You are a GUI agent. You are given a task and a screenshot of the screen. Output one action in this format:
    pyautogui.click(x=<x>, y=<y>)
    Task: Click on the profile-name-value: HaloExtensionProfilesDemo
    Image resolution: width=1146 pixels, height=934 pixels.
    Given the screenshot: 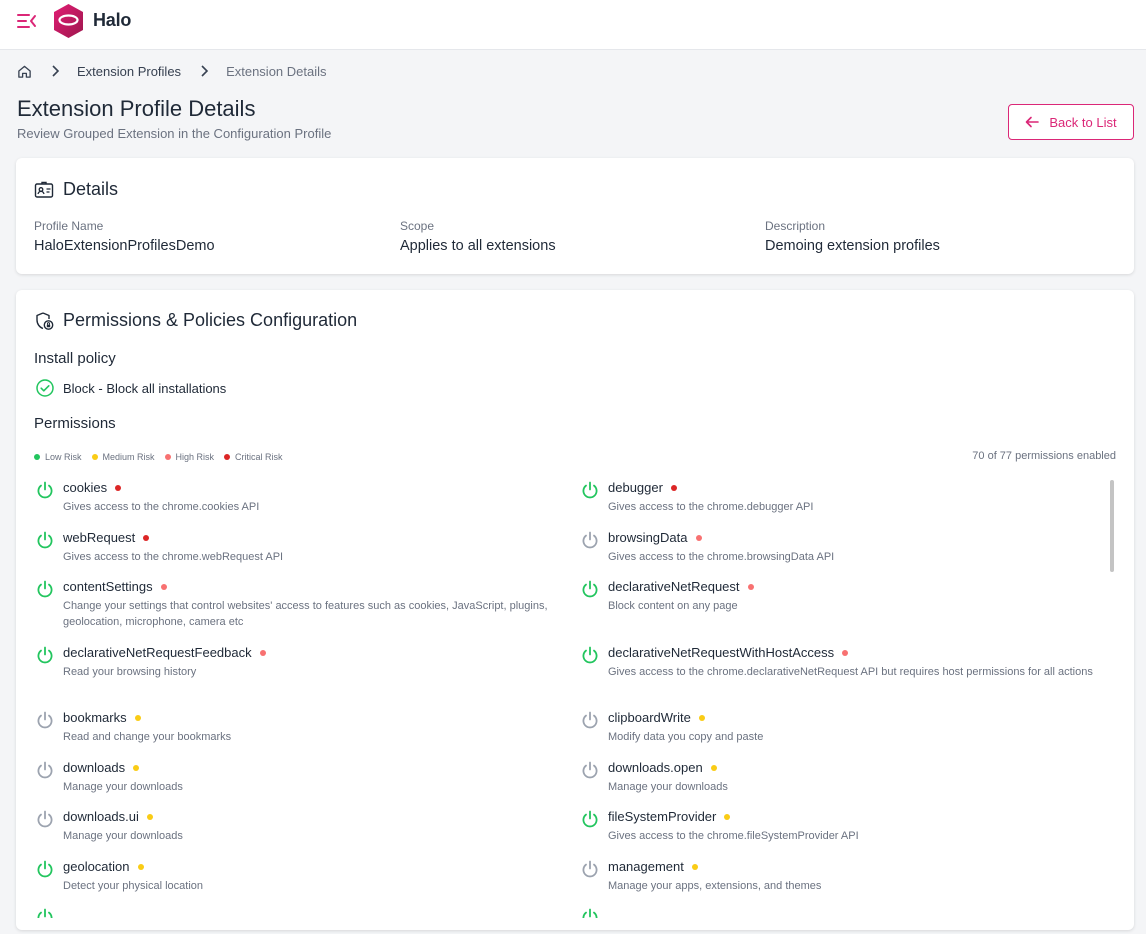 What is the action you would take?
    pyautogui.click(x=124, y=246)
    